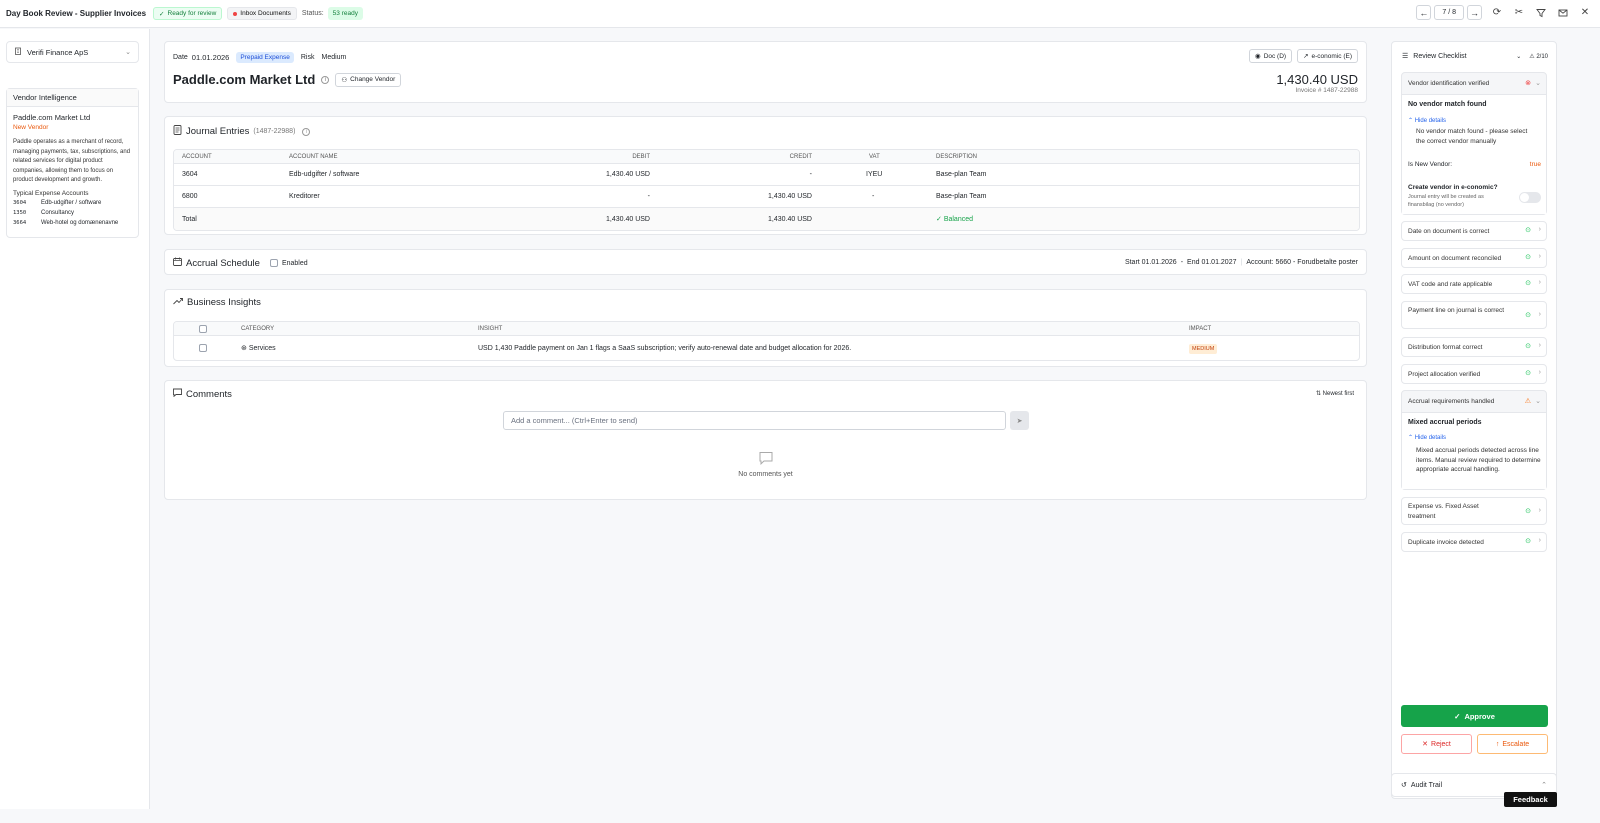 The height and width of the screenshot is (823, 1600). I want to click on checklist-item-label: Expense vs. Fixed Asset treatment, so click(1443, 511).